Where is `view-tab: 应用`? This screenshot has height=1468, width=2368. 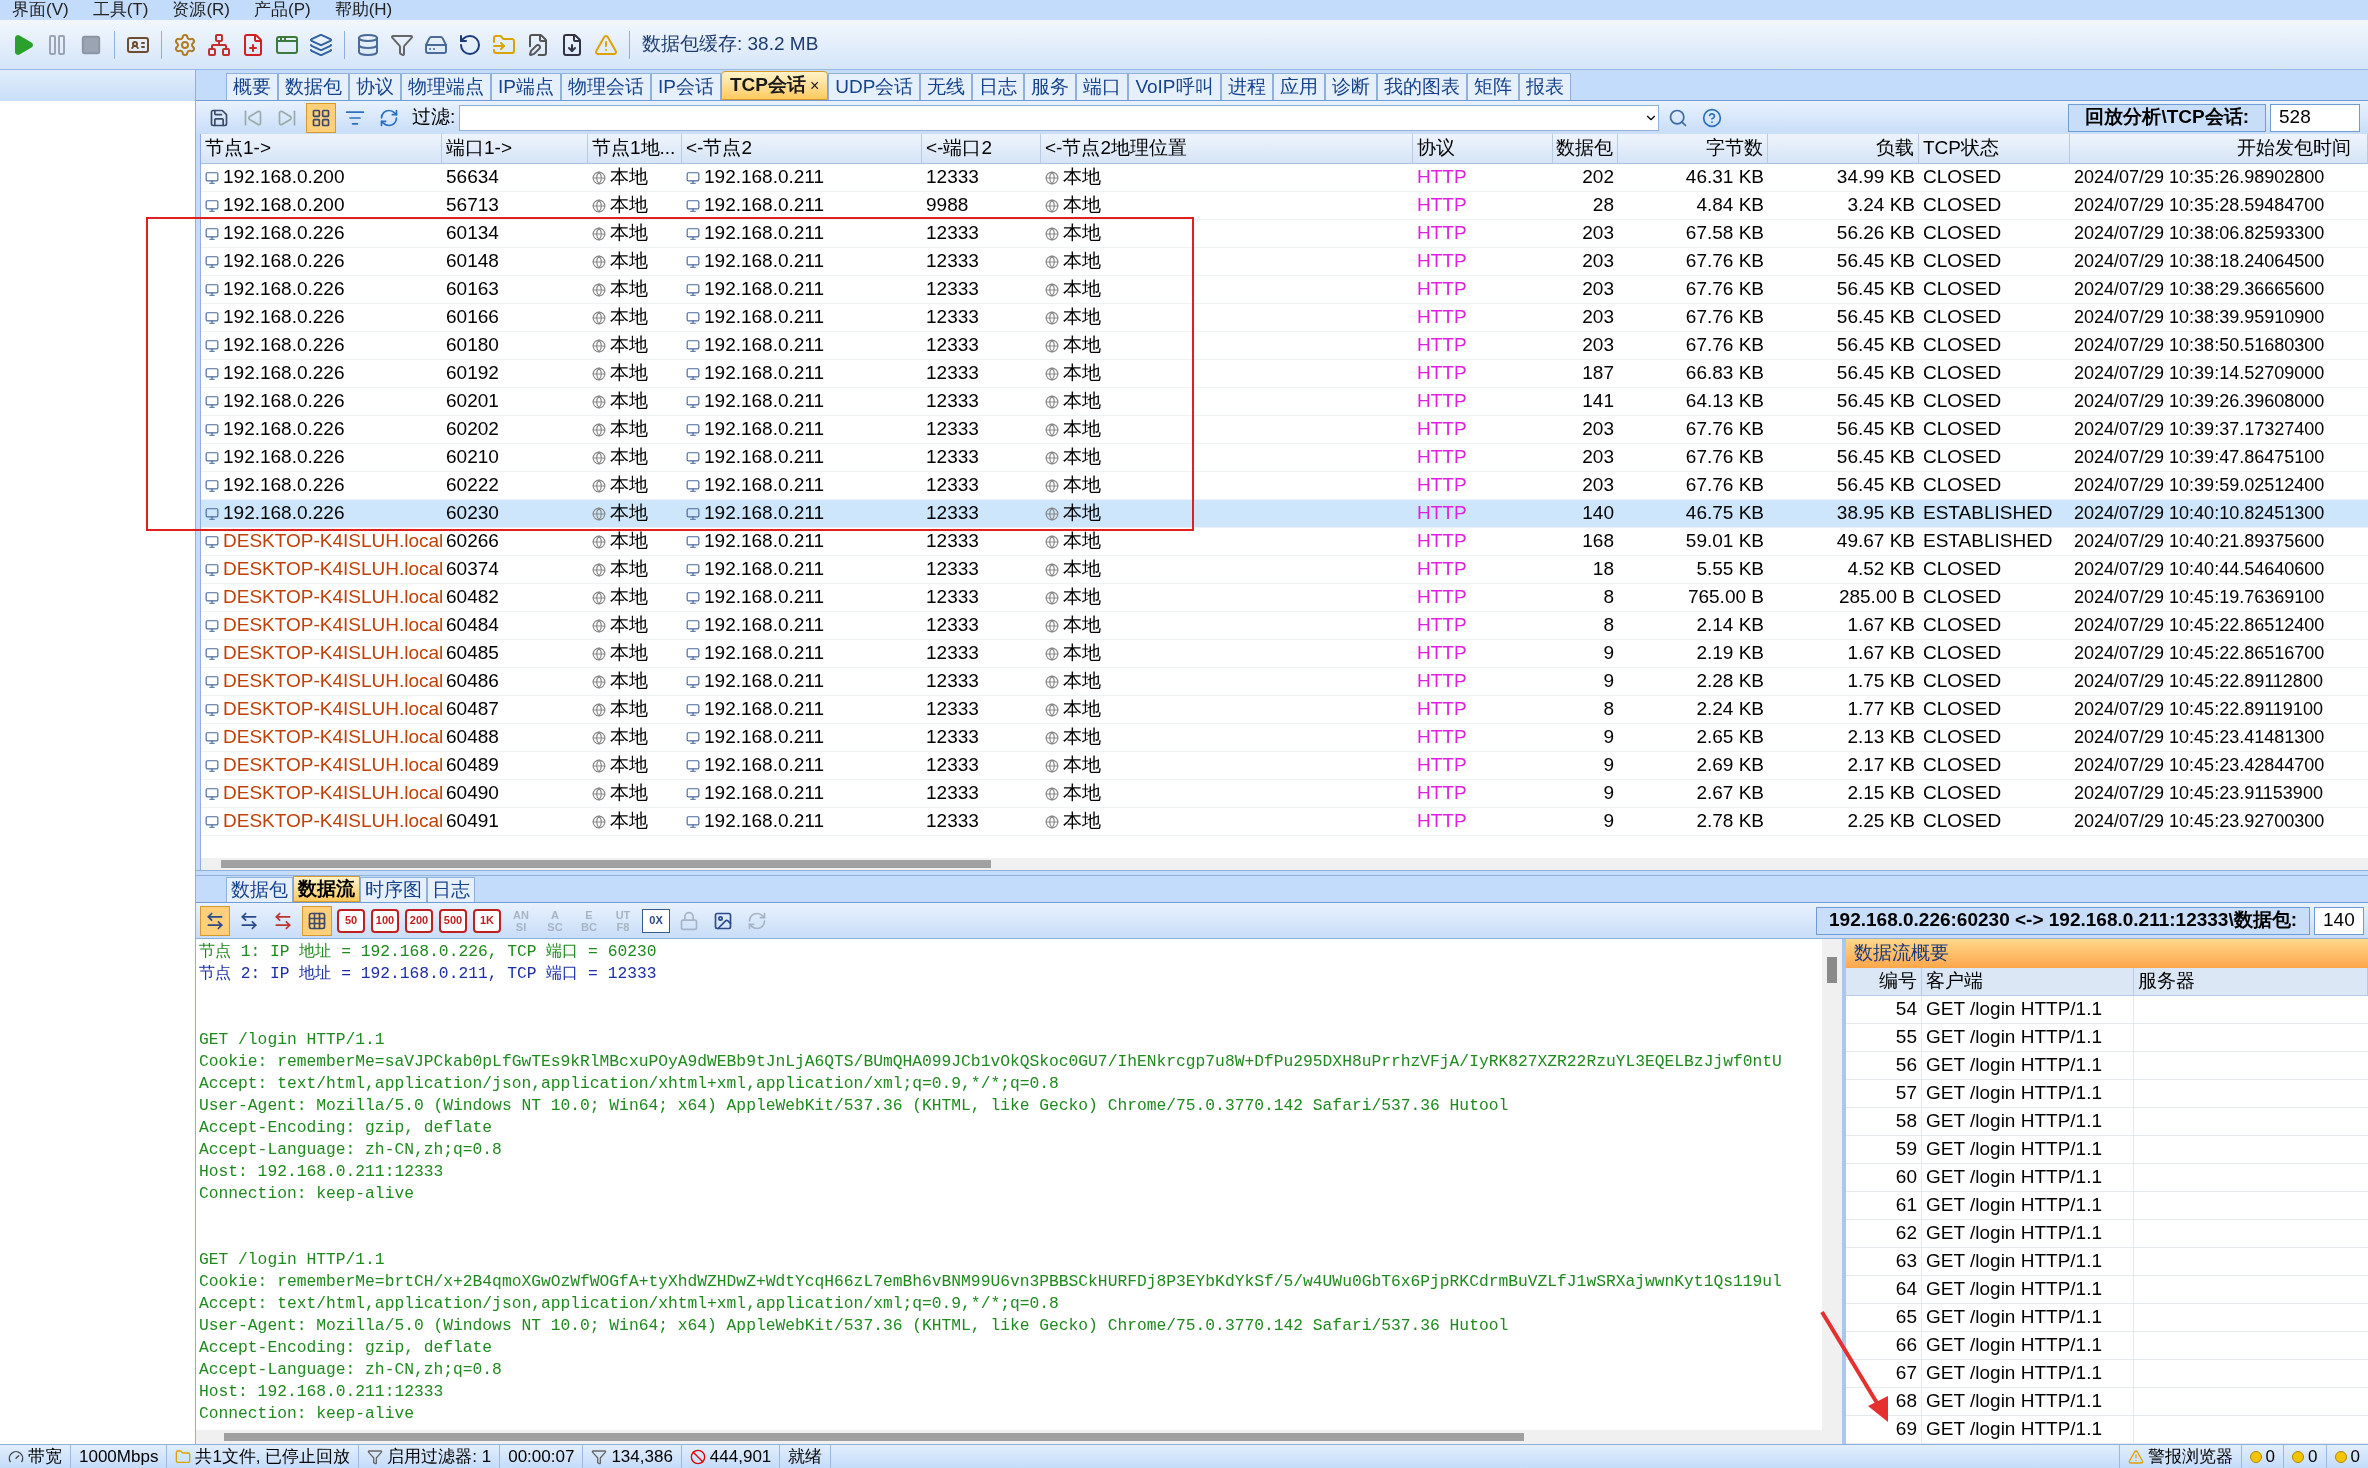 view-tab: 应用 is located at coordinates (1298, 86).